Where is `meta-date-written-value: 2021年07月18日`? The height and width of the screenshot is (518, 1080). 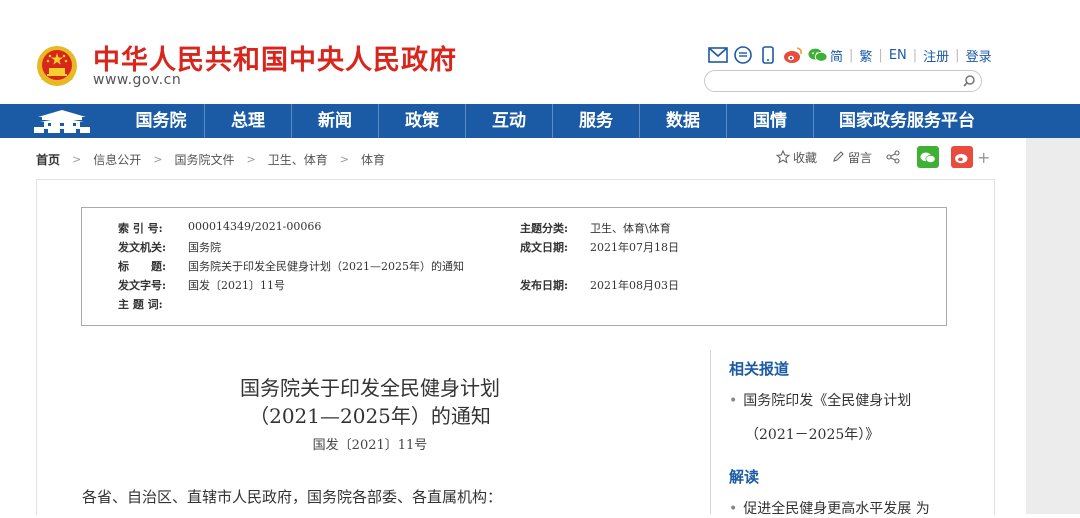 meta-date-written-value: 2021年07月18日 is located at coordinates (634, 247).